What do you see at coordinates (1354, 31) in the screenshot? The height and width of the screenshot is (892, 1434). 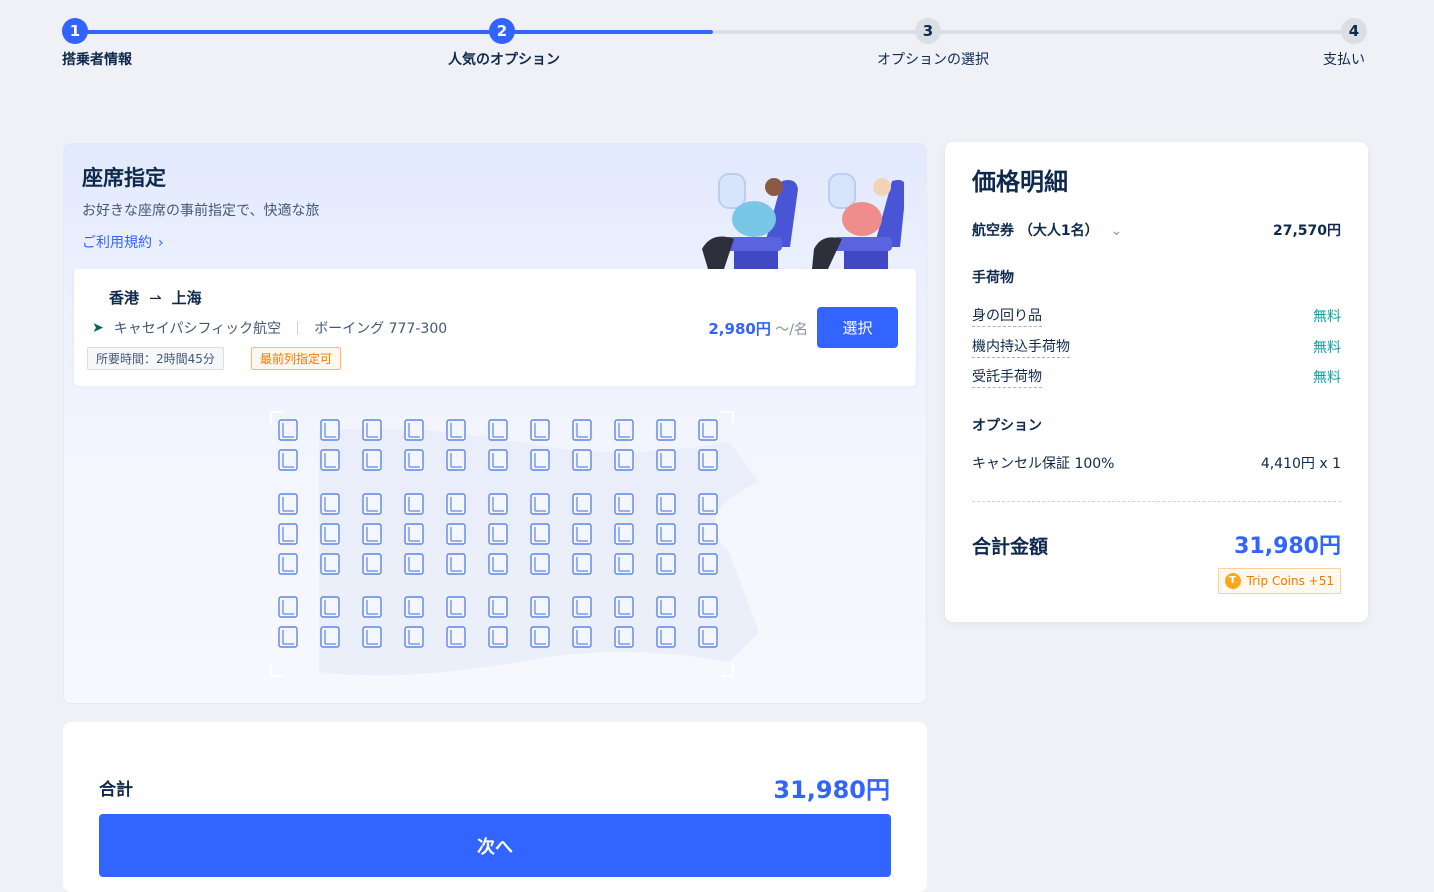 I see `step-4-dot: 4` at bounding box center [1354, 31].